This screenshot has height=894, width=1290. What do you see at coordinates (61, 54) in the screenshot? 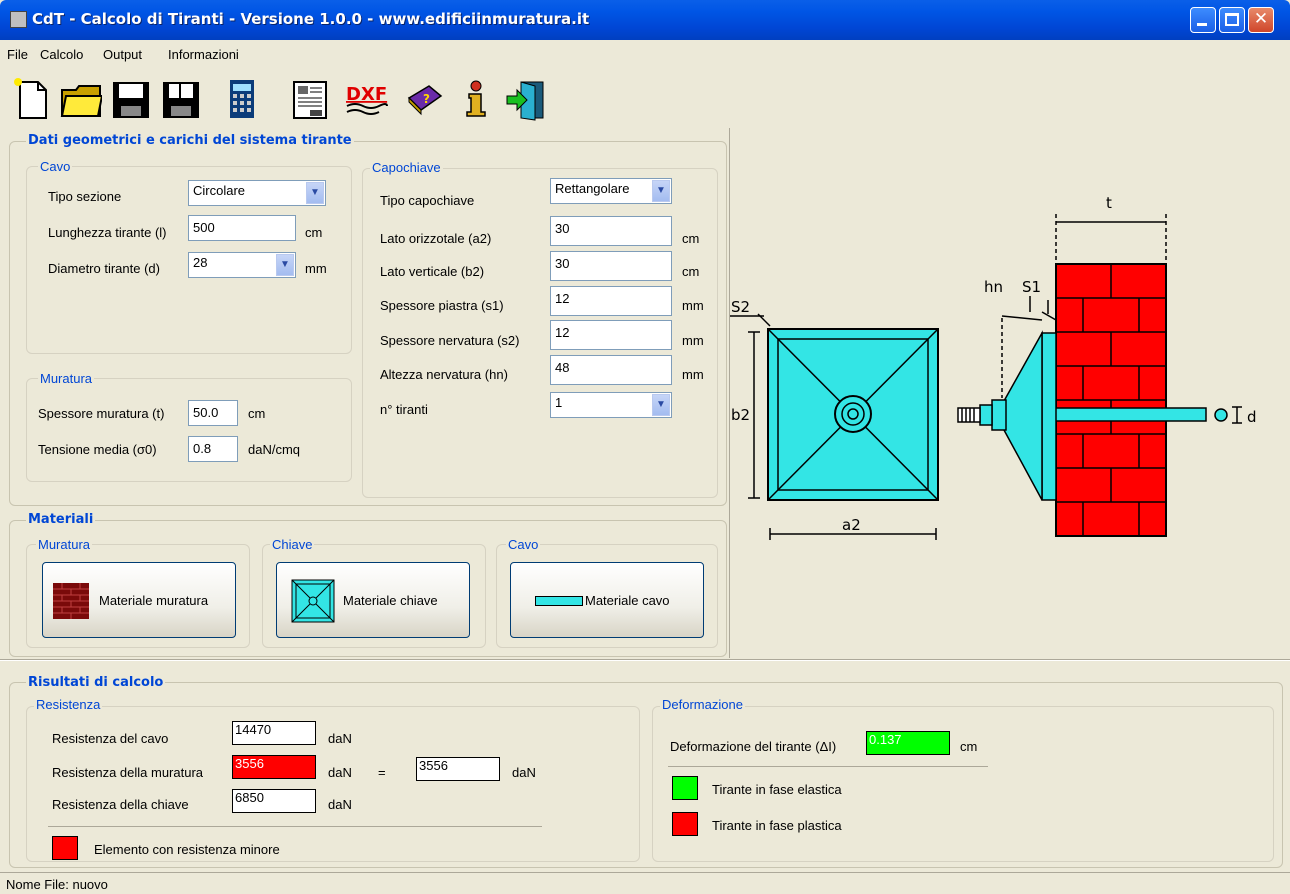
I see `menu-calcolo: Calcolo` at bounding box center [61, 54].